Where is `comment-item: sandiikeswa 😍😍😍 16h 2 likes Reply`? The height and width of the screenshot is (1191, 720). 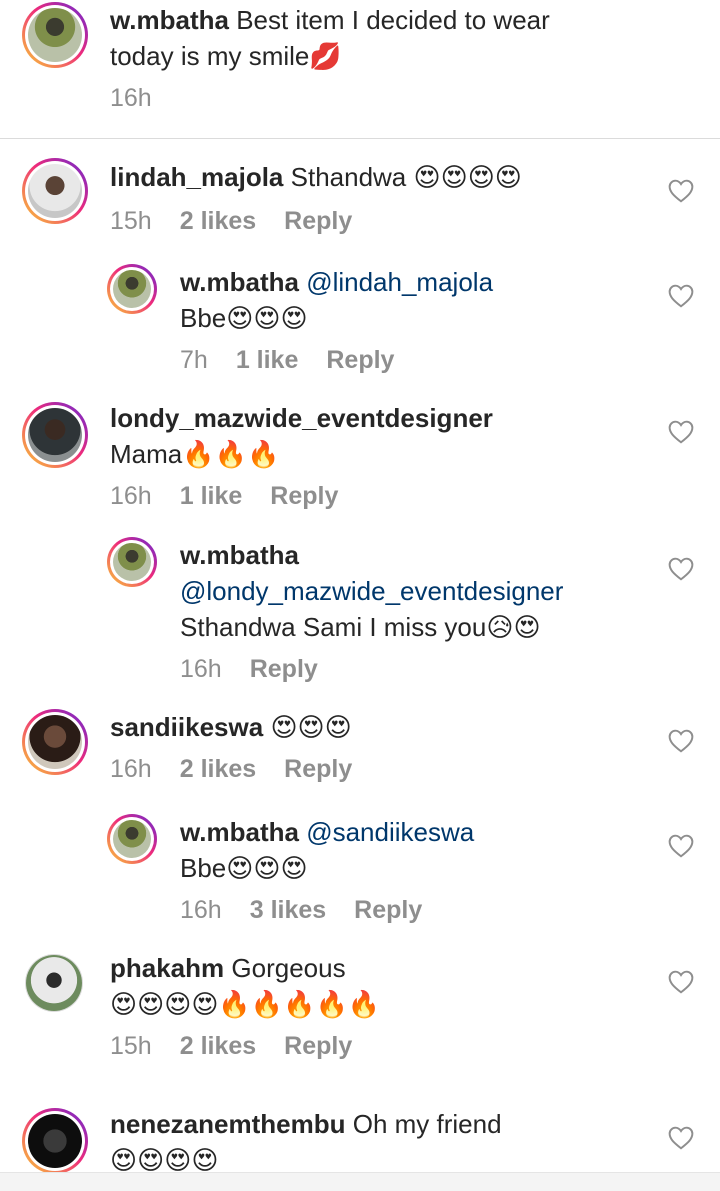 comment-item: sandiikeswa 😍😍😍 16h 2 likes Reply is located at coordinates (360, 757).